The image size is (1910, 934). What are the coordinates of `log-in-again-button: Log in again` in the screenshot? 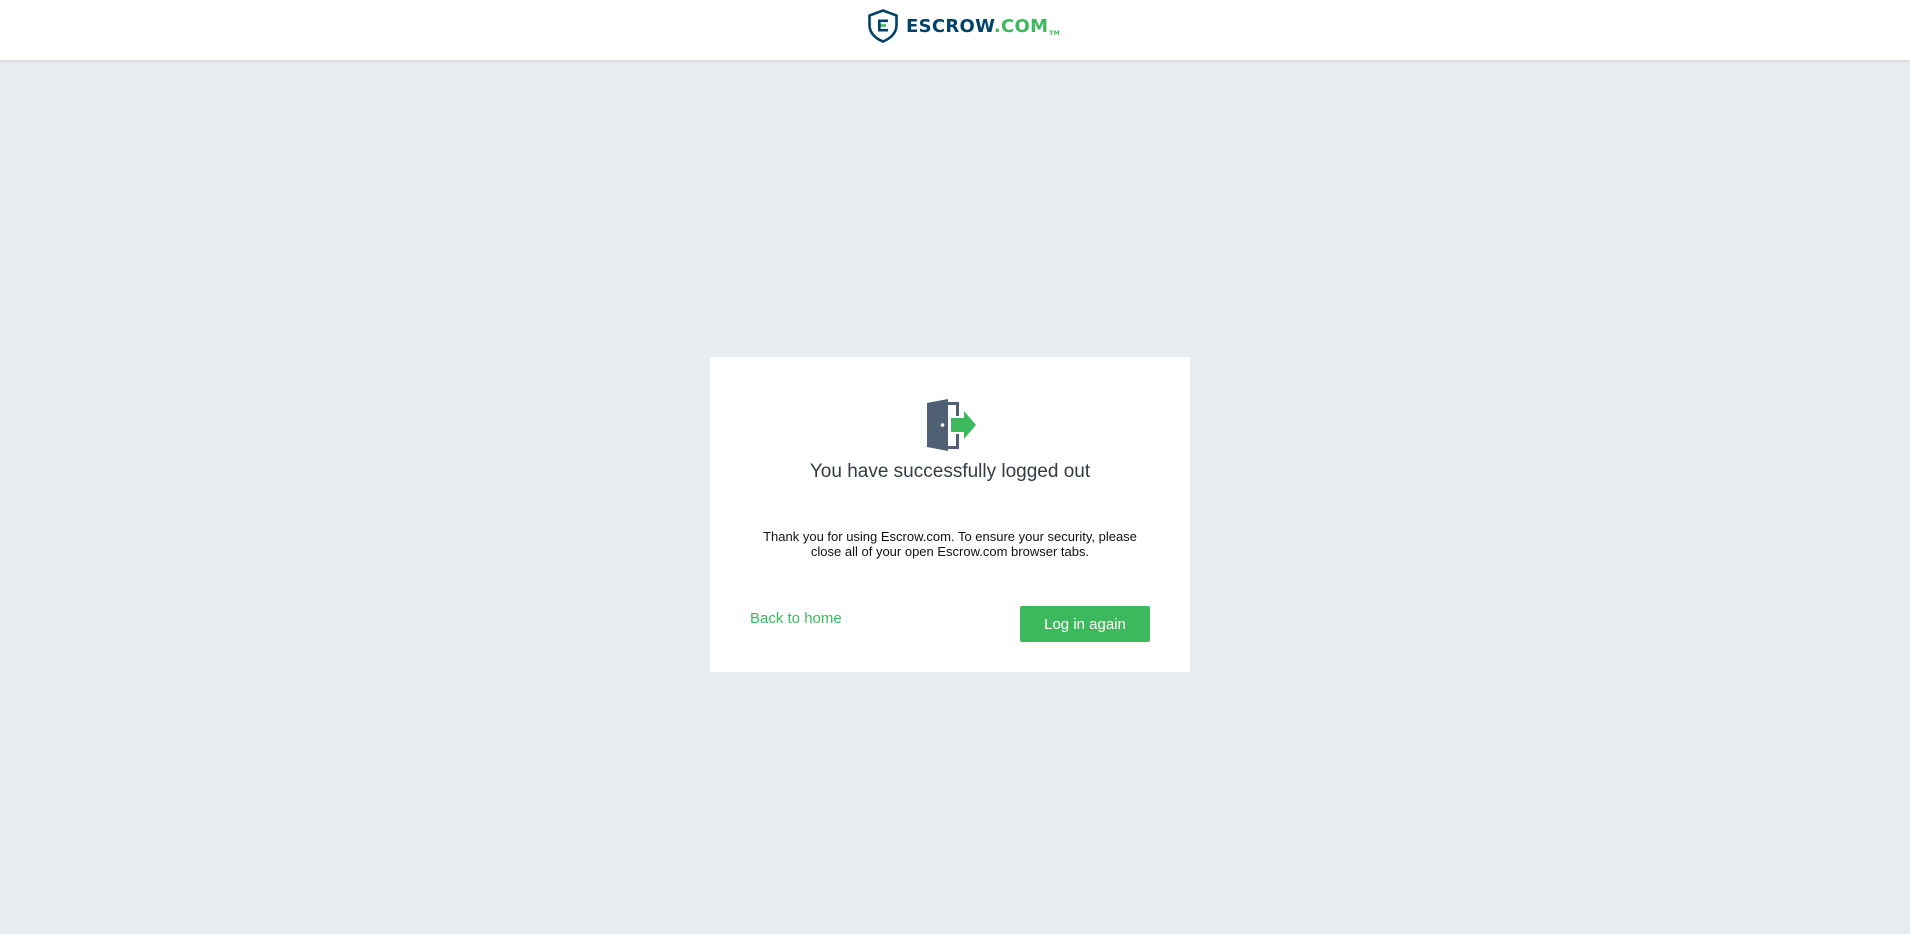 It's located at (1085, 624).